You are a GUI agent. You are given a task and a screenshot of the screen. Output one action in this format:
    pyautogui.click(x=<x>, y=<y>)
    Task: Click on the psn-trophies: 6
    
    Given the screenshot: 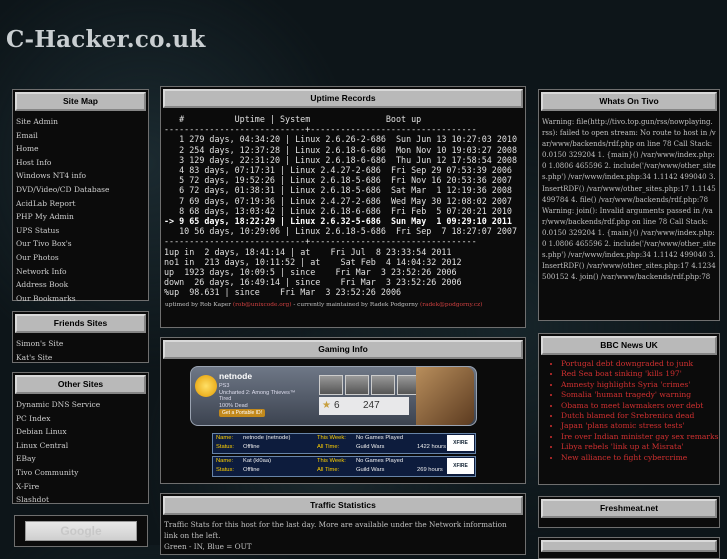 What is the action you would take?
    pyautogui.click(x=337, y=405)
    